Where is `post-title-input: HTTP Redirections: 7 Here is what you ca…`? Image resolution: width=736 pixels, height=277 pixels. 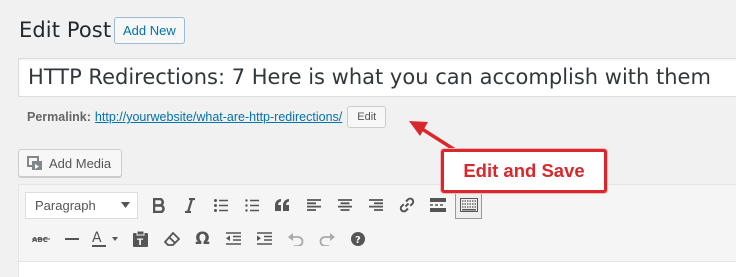
post-title-input: HTTP Redirections: 7 Here is what you ca… is located at coordinates (377, 77).